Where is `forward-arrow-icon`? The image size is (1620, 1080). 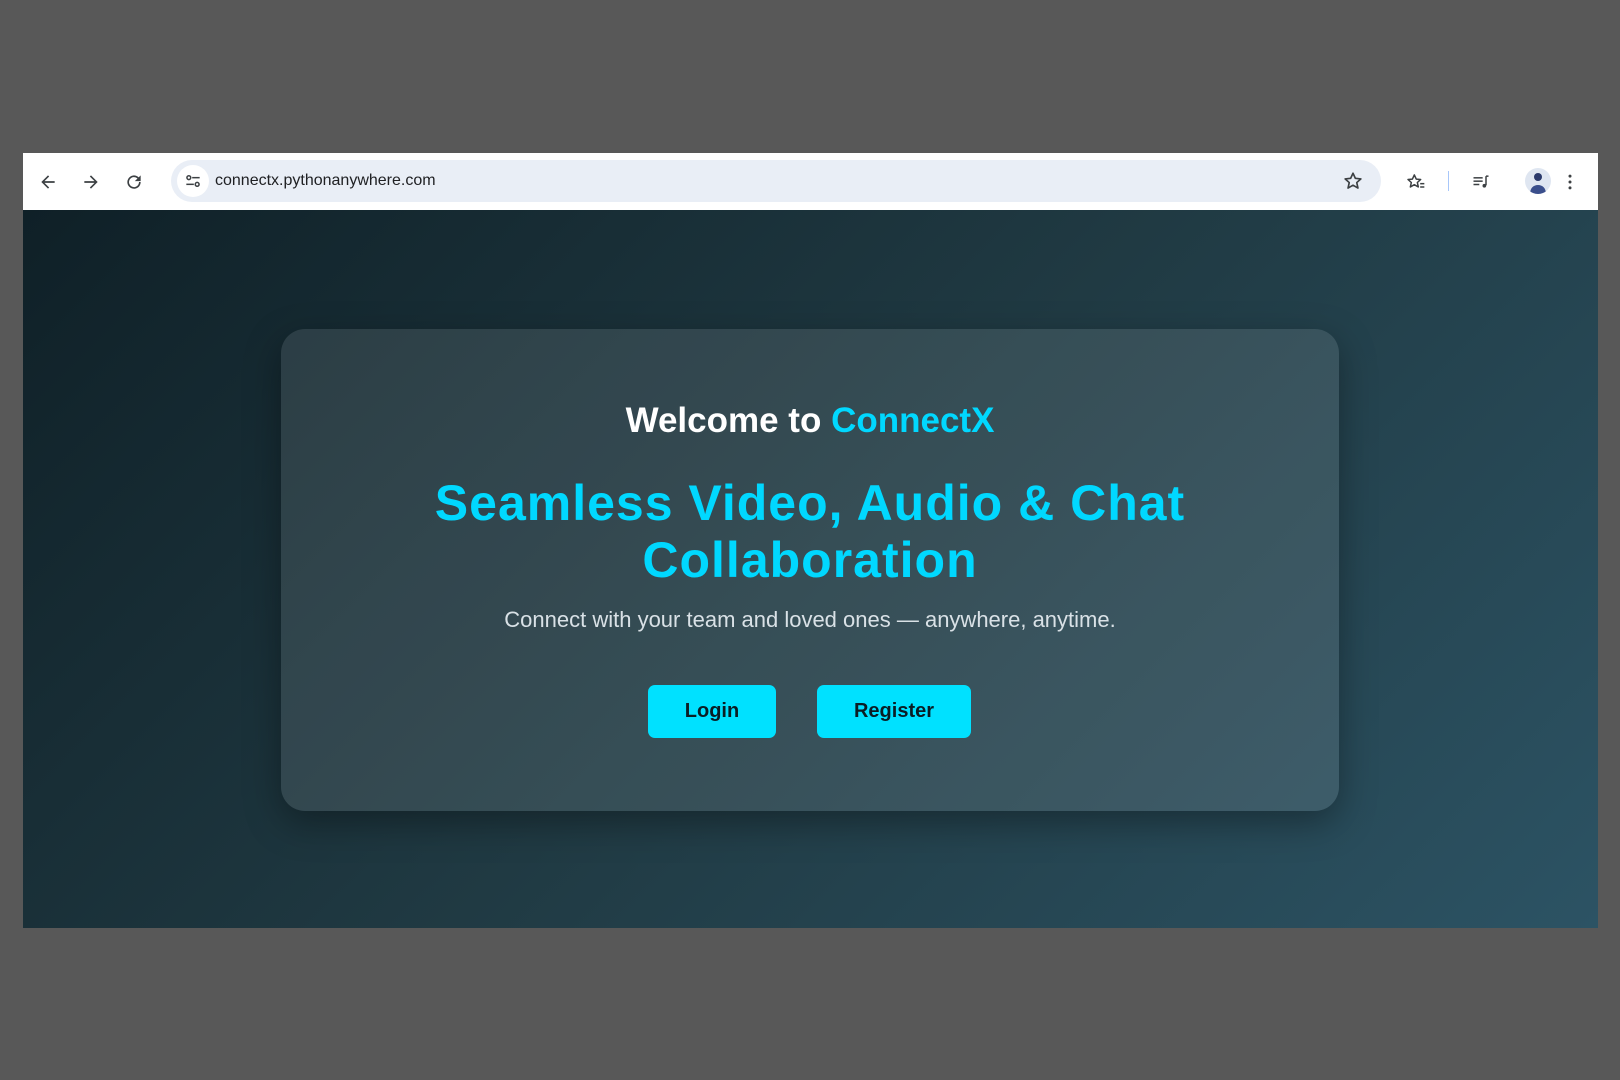 forward-arrow-icon is located at coordinates (91, 182).